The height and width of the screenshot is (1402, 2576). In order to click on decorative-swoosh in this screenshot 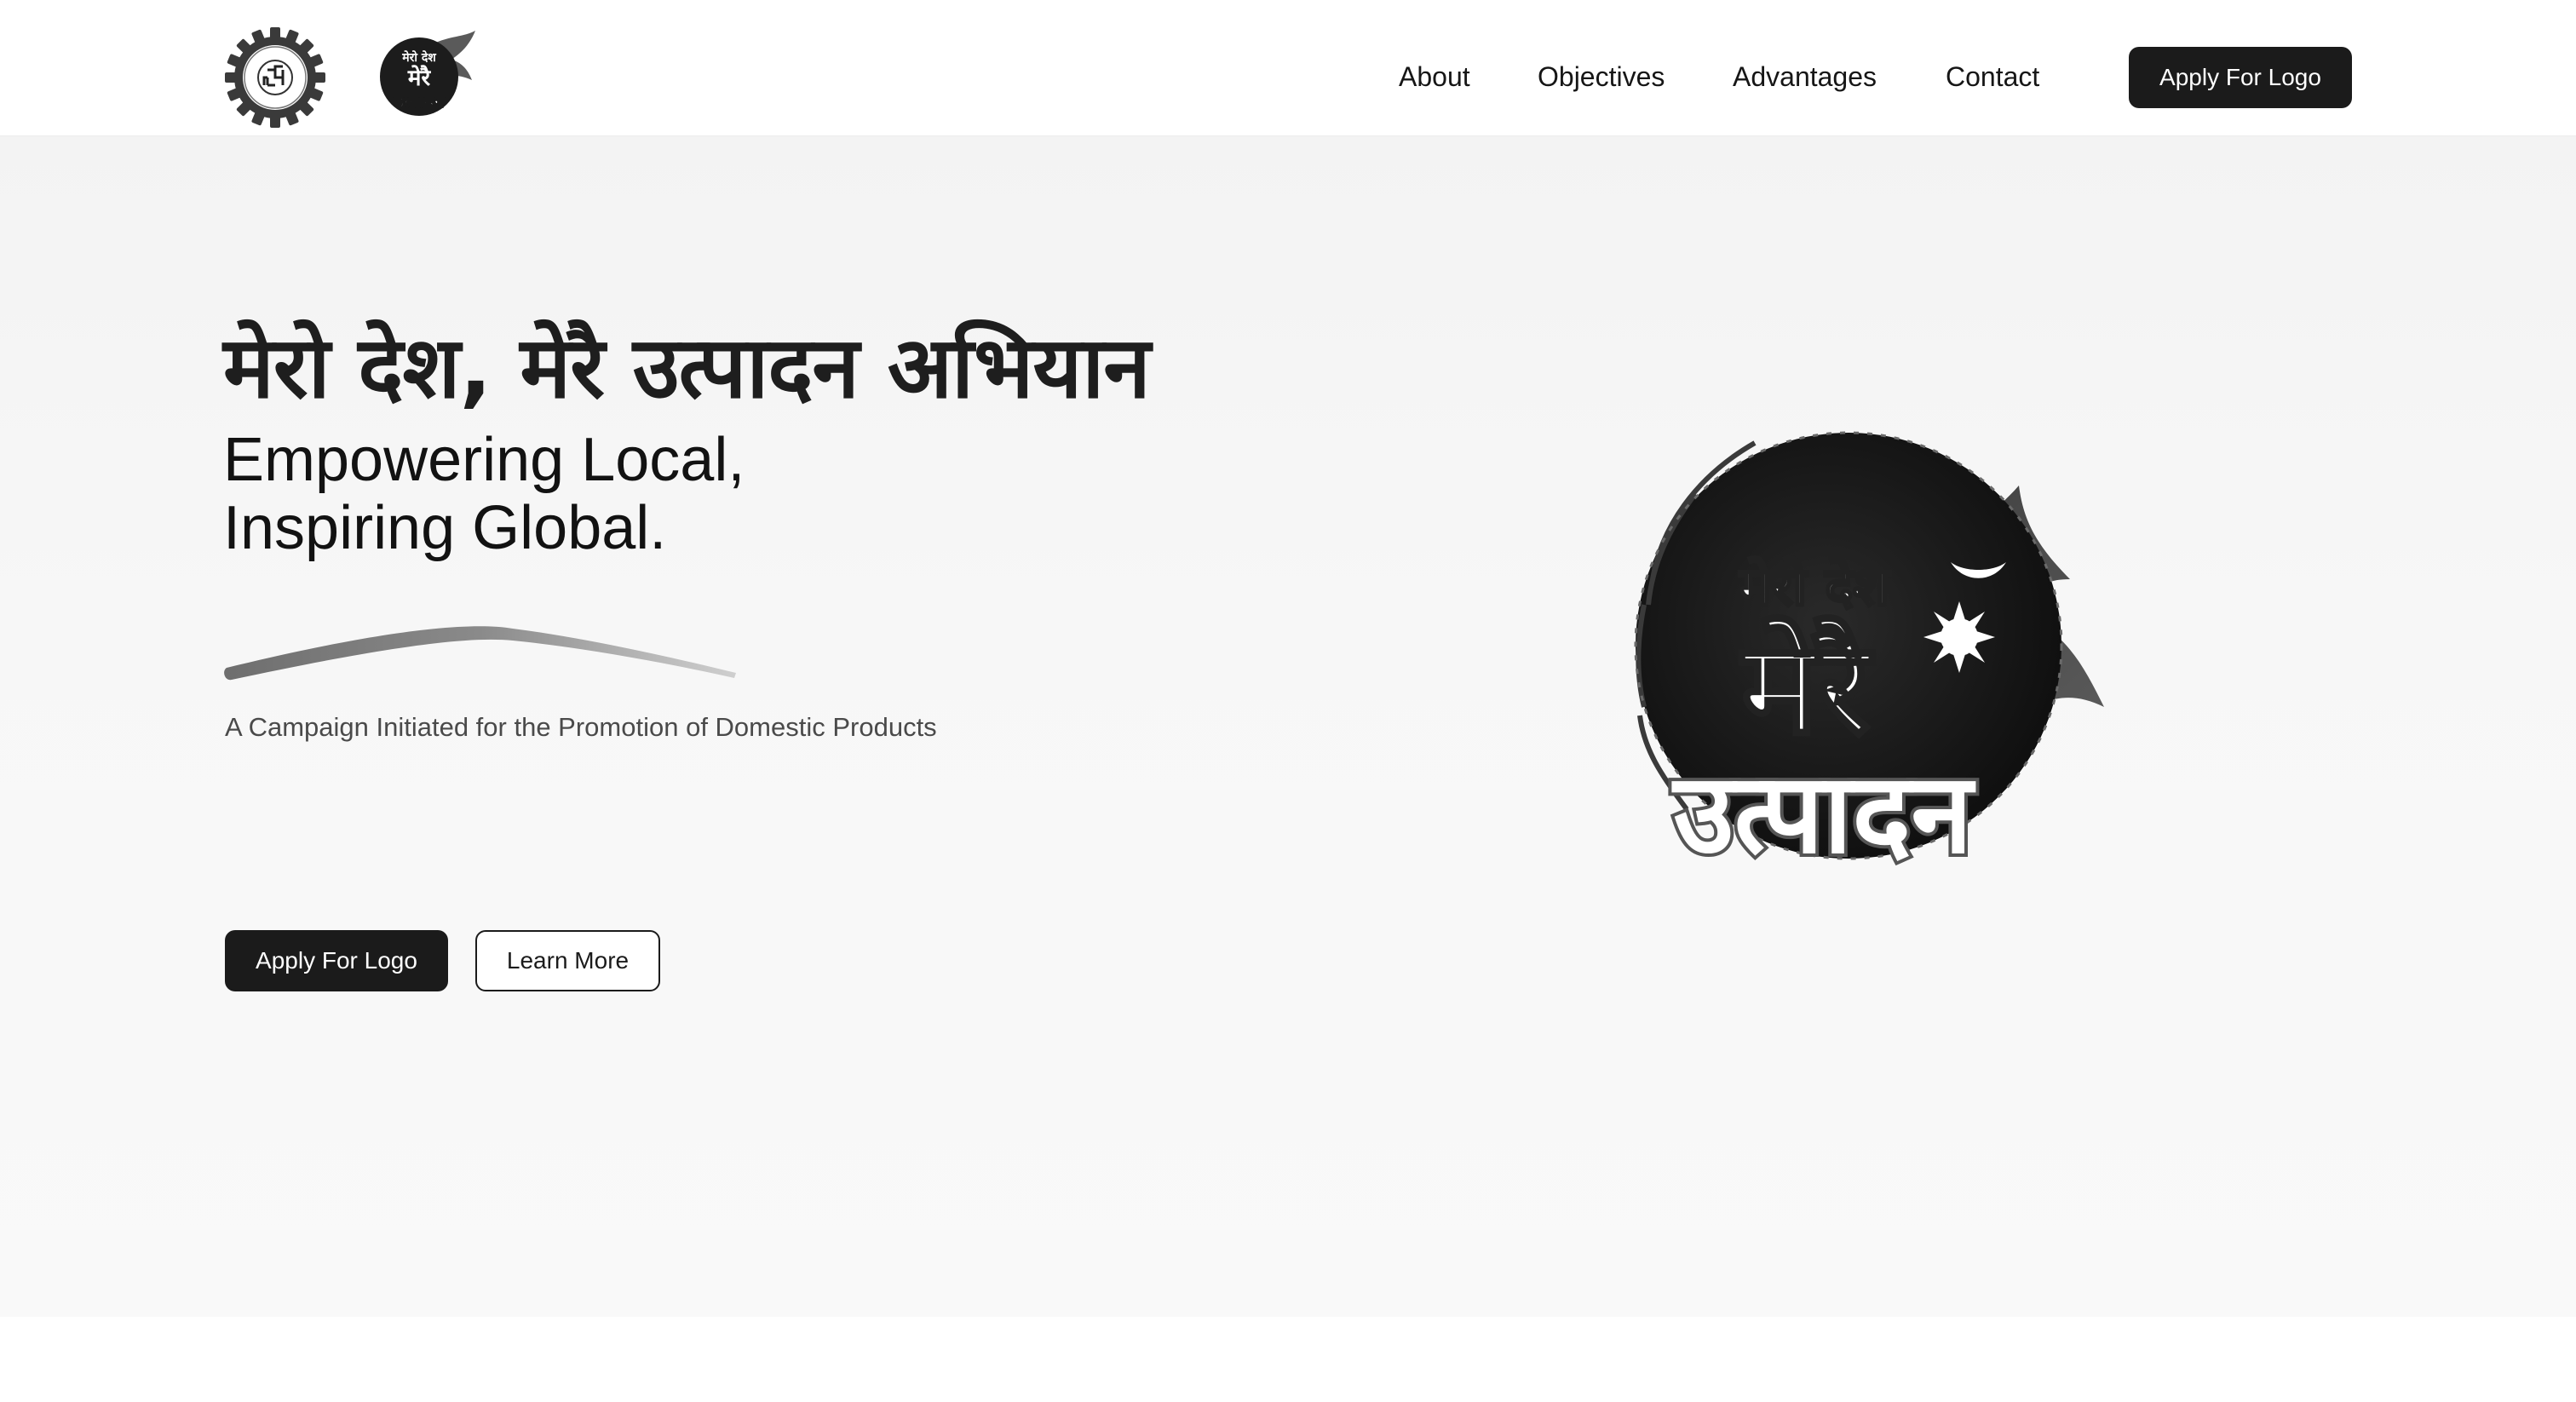, I will do `click(480, 653)`.